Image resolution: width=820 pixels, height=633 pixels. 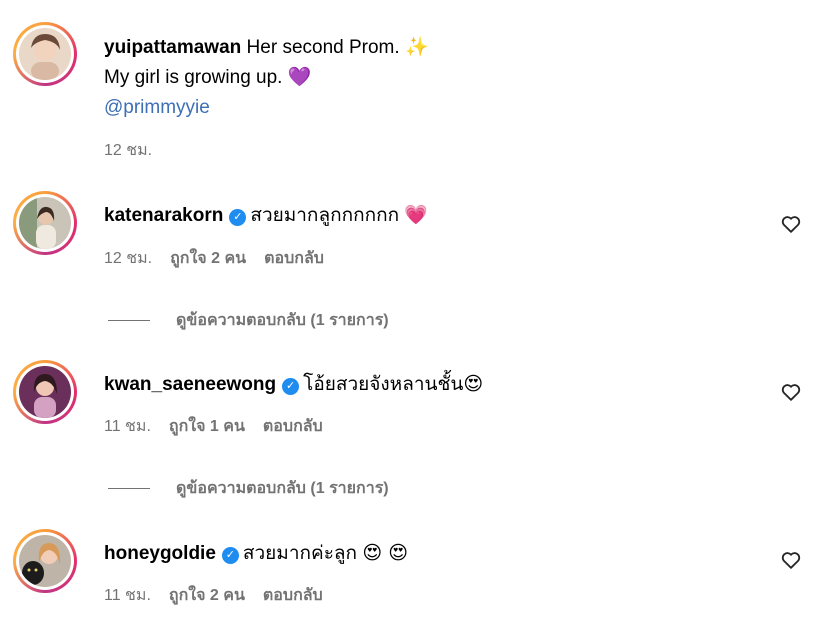 What do you see at coordinates (172, 47) in the screenshot?
I see `caption-username: yuipattamawan` at bounding box center [172, 47].